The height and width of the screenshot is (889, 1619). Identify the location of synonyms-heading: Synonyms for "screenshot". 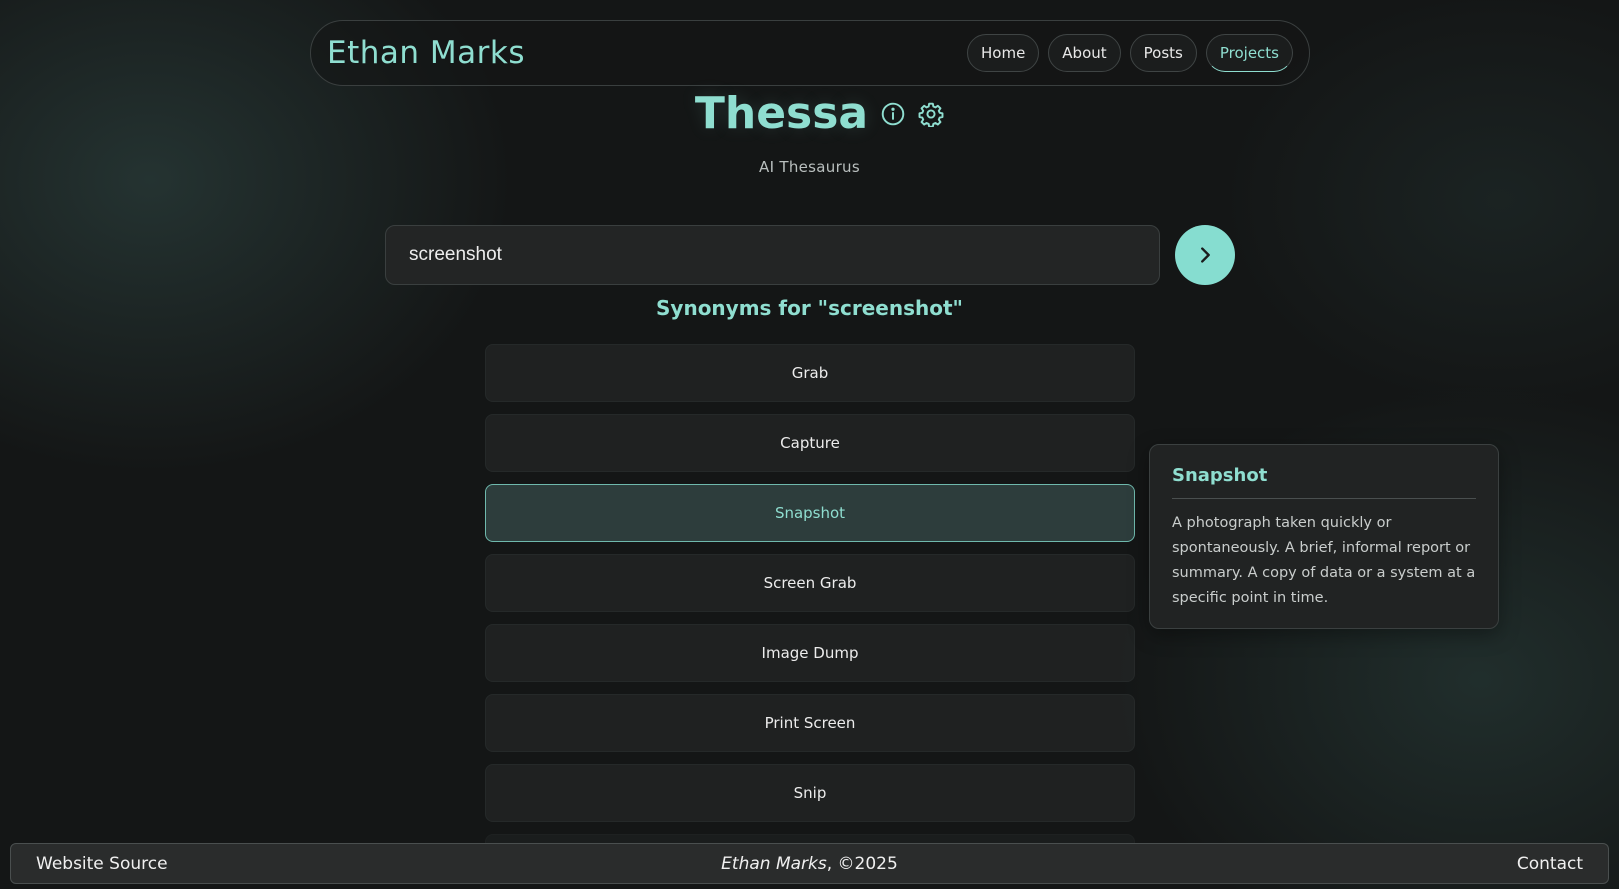
(809, 308).